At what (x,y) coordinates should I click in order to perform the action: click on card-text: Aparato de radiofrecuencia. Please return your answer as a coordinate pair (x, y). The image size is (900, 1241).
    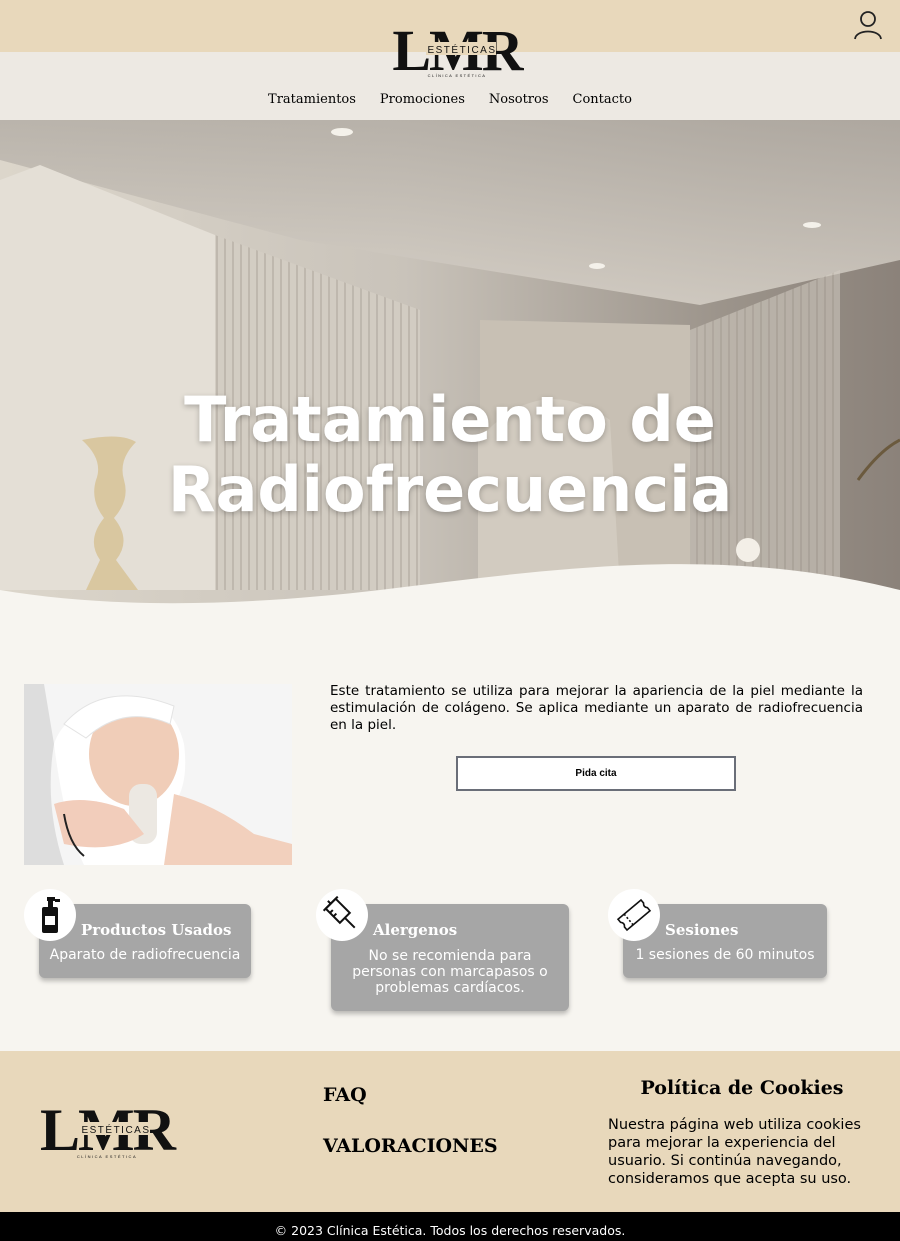
    Looking at the image, I should click on (145, 955).